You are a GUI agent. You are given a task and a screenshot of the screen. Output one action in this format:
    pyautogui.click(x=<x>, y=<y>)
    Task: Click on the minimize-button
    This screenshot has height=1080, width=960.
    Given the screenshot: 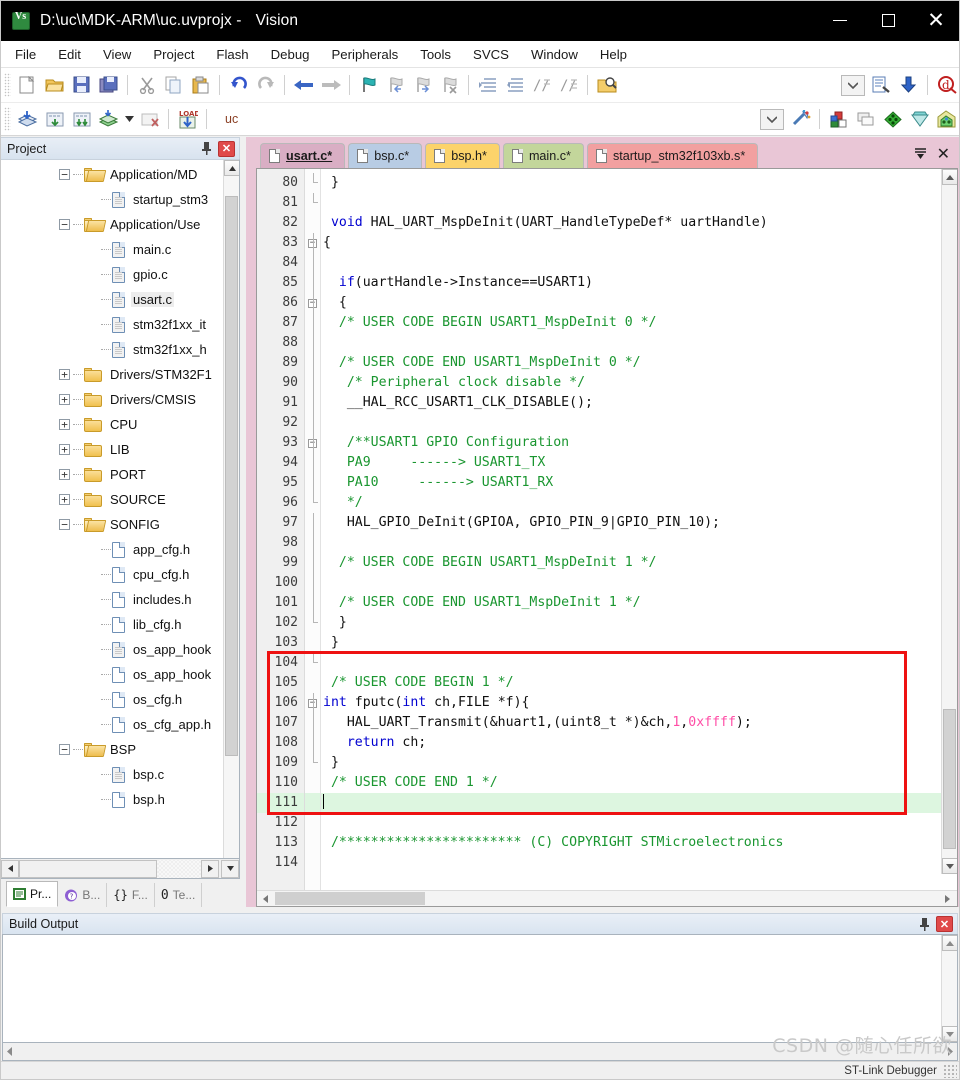 What is the action you would take?
    pyautogui.click(x=840, y=20)
    